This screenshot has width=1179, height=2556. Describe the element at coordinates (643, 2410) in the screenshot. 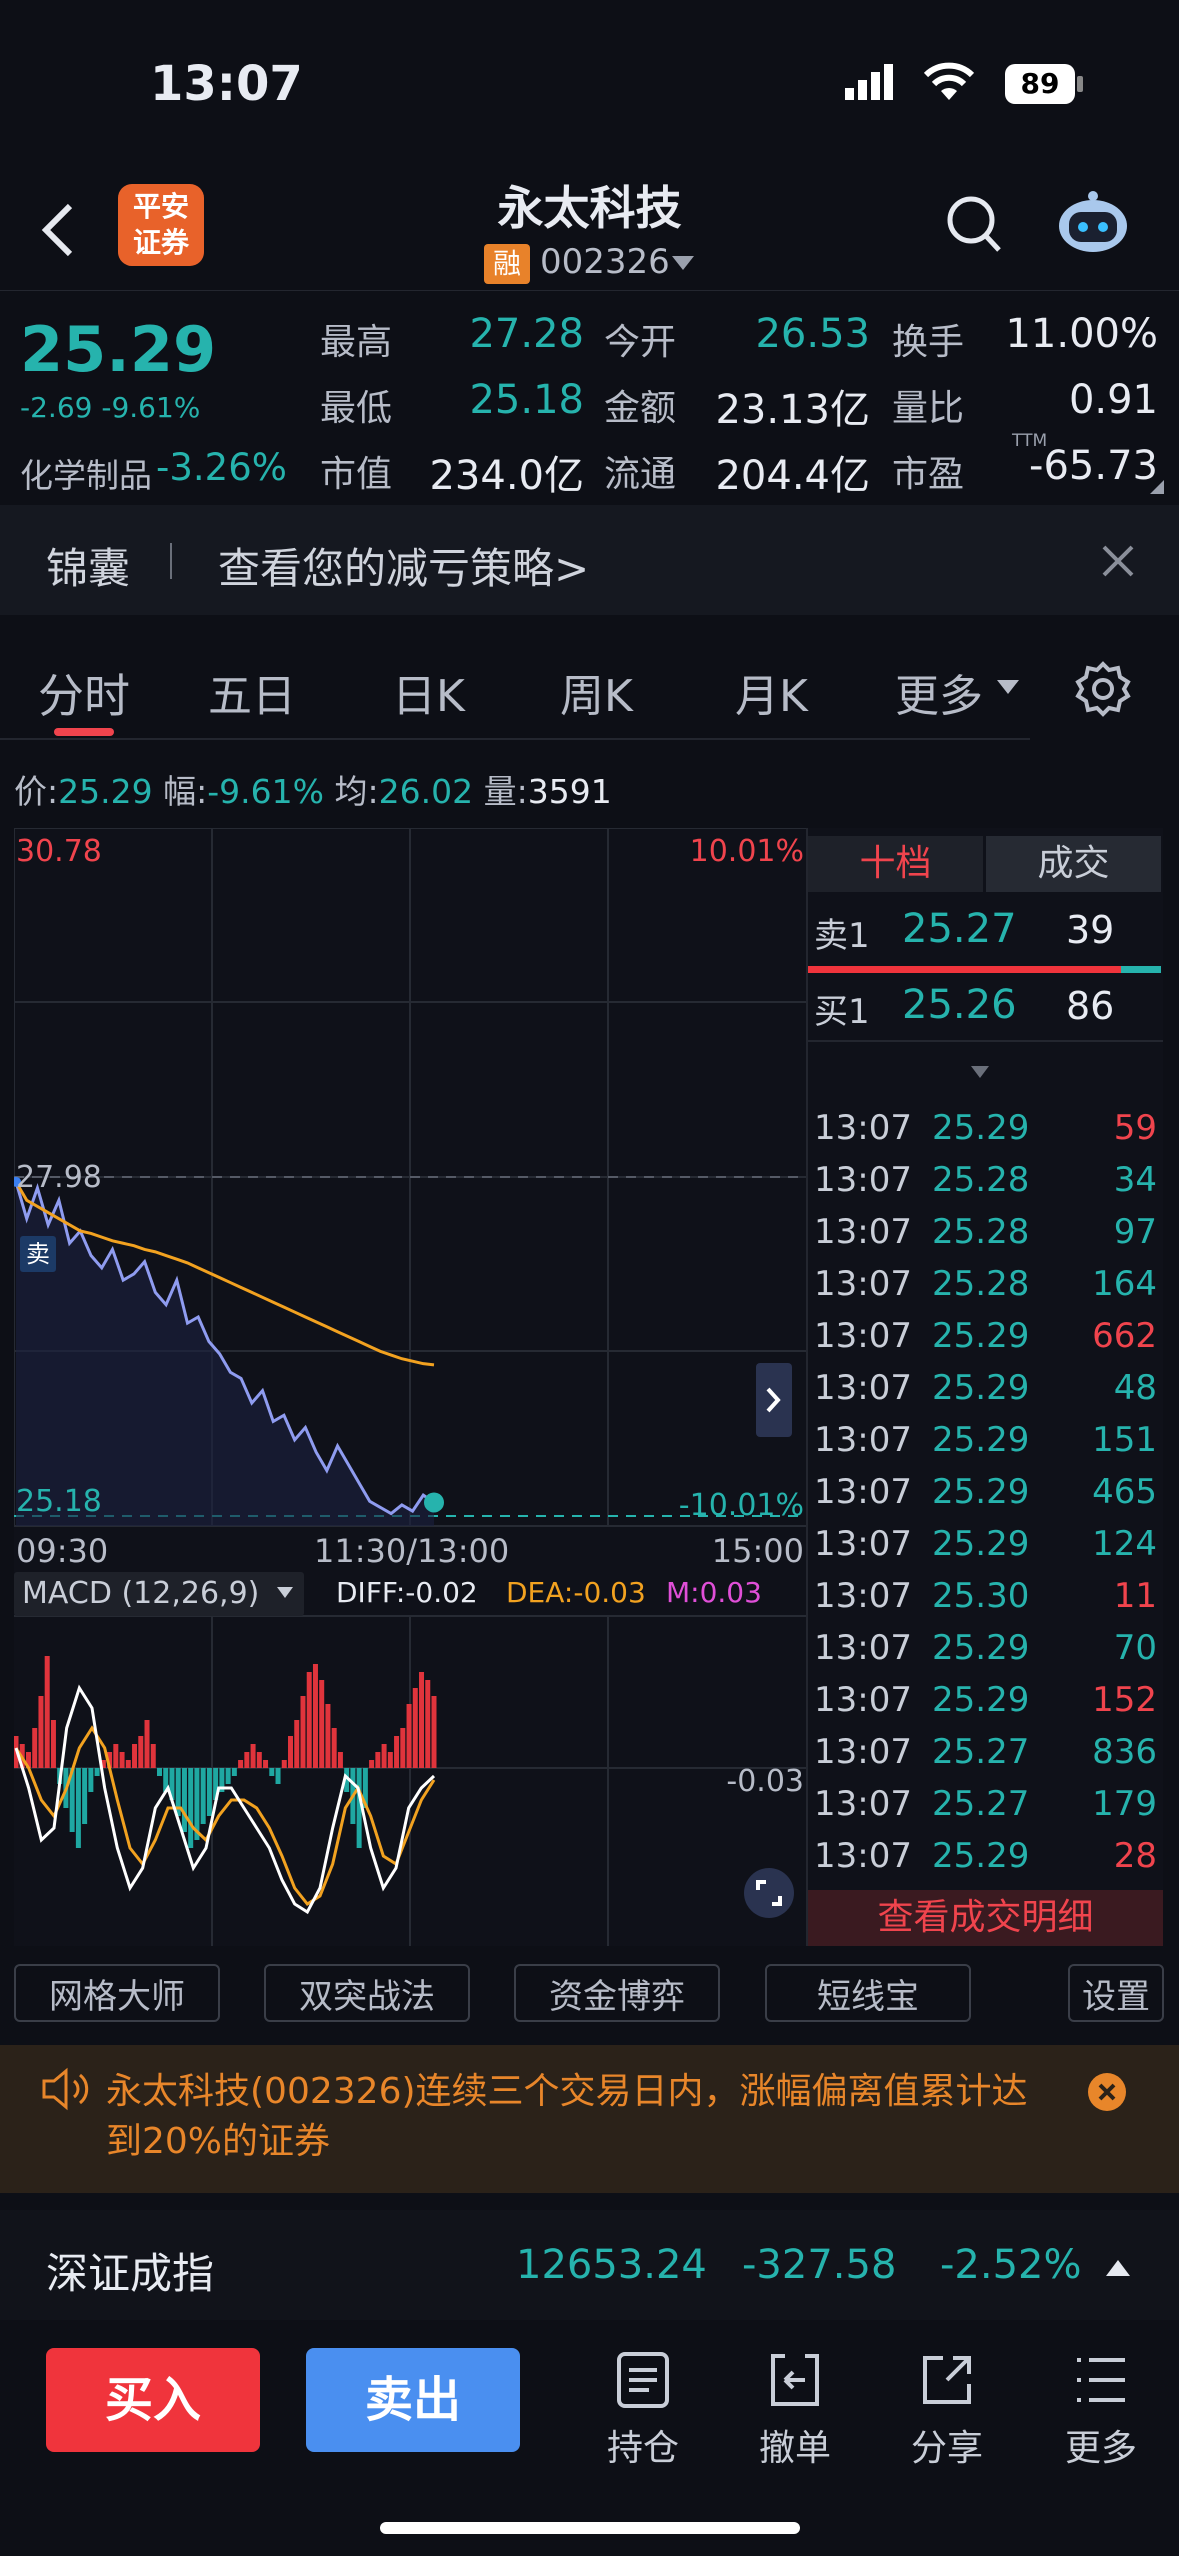

I see `nav-positions: 持仓` at that location.